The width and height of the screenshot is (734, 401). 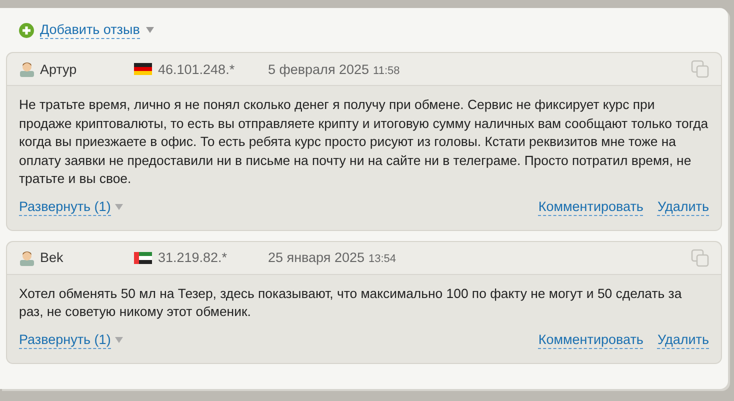 I want to click on add-icon, so click(x=26, y=30).